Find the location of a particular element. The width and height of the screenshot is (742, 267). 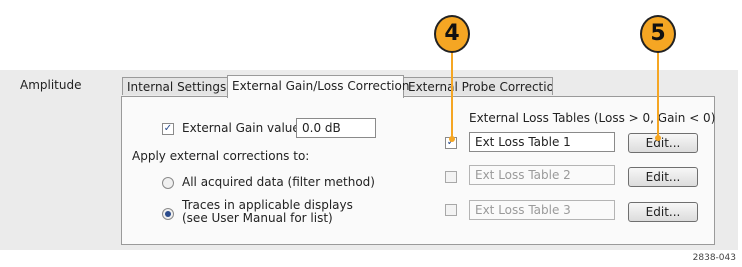

loss-table-3-field: Ext Loss Table 3 is located at coordinates (542, 210).